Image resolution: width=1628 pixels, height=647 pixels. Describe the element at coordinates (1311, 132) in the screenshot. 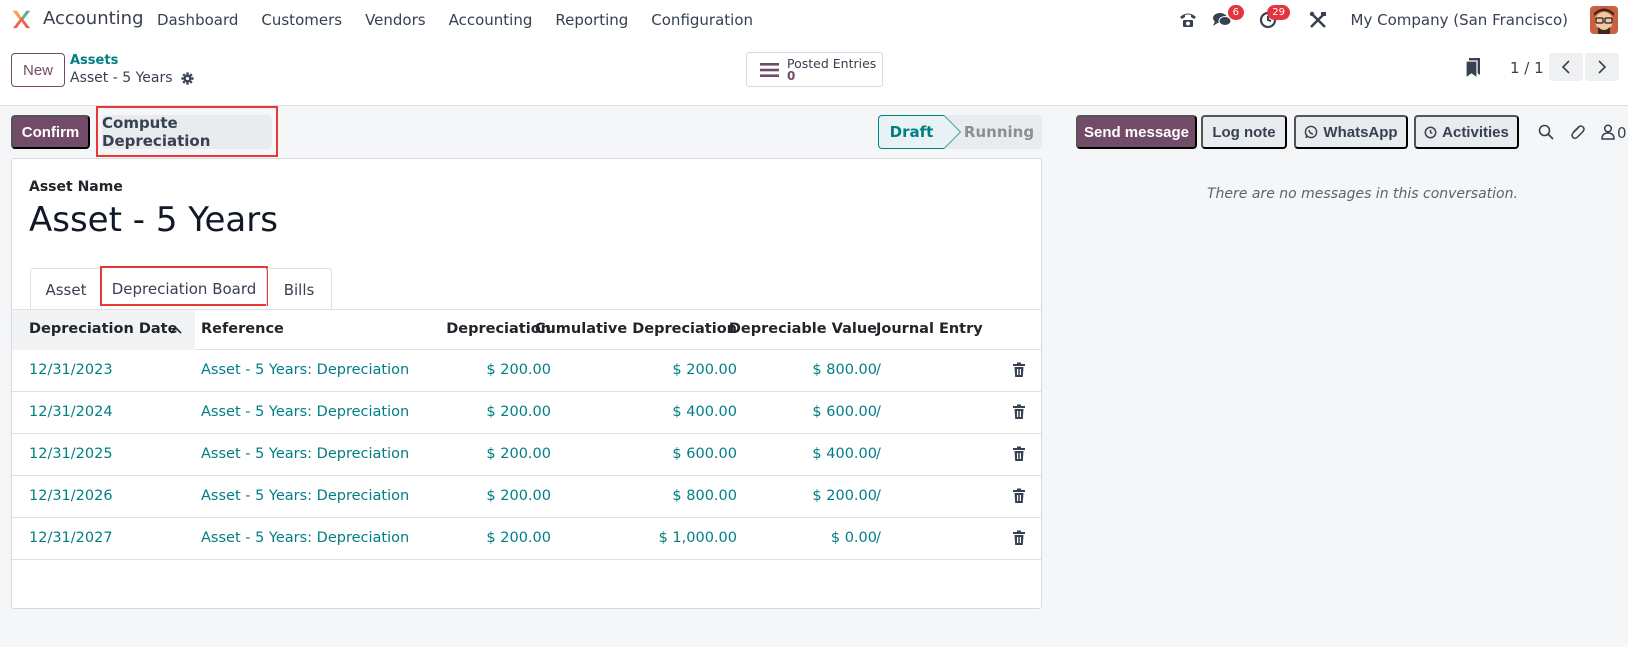

I see `whatsapp-icon` at that location.